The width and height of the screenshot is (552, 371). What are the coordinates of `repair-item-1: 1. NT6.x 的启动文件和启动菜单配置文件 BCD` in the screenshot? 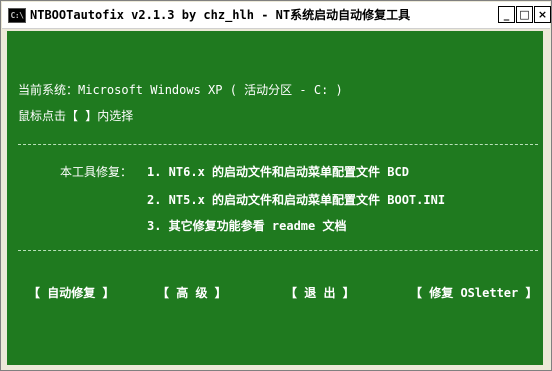 It's located at (278, 172).